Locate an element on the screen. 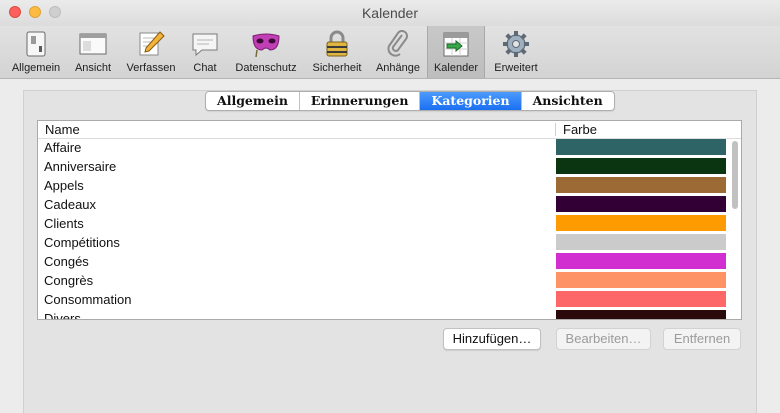 This screenshot has width=780, height=413. list-item: Congés is located at coordinates (389, 261).